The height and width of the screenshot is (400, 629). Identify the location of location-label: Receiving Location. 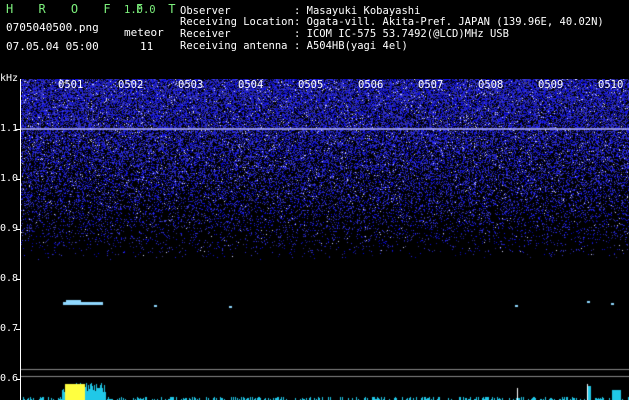
(237, 22).